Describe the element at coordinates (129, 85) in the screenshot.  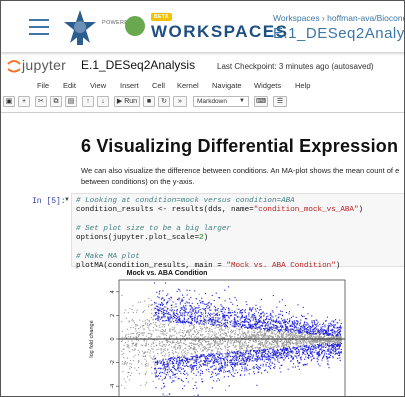
I see `menu-insert: Insert` at that location.